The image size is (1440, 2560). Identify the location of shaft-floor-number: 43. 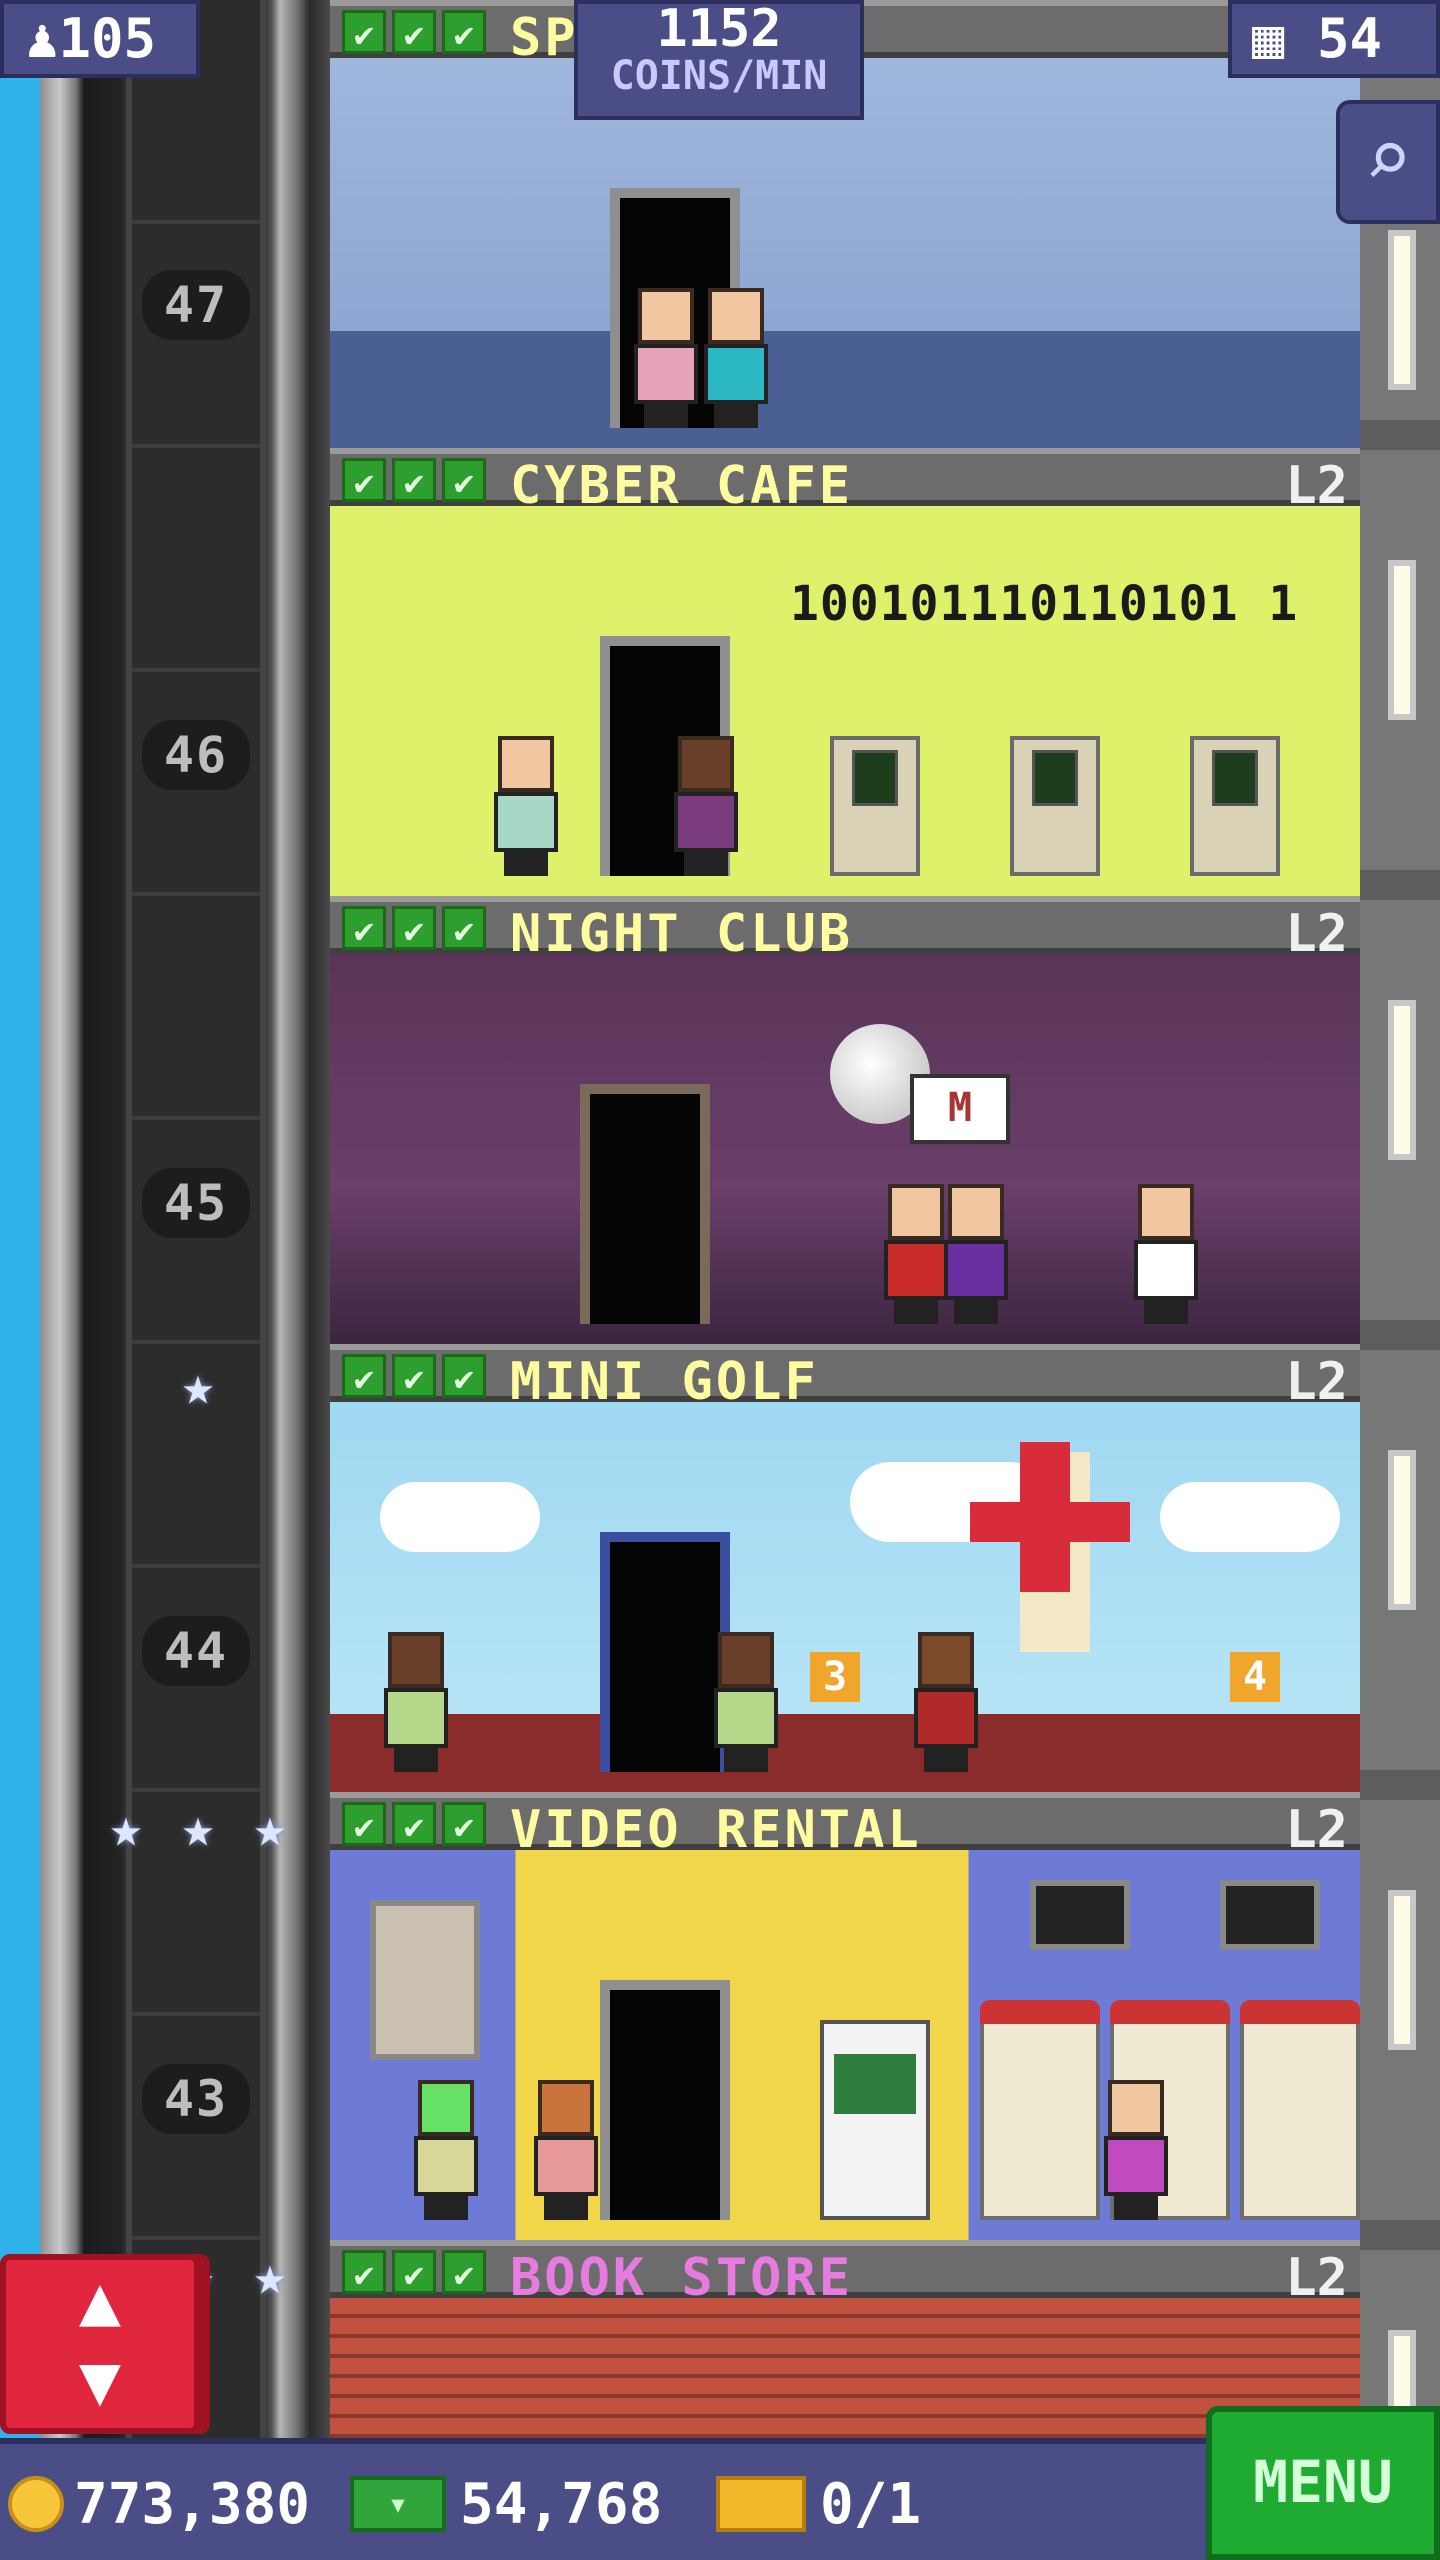
(196, 2099).